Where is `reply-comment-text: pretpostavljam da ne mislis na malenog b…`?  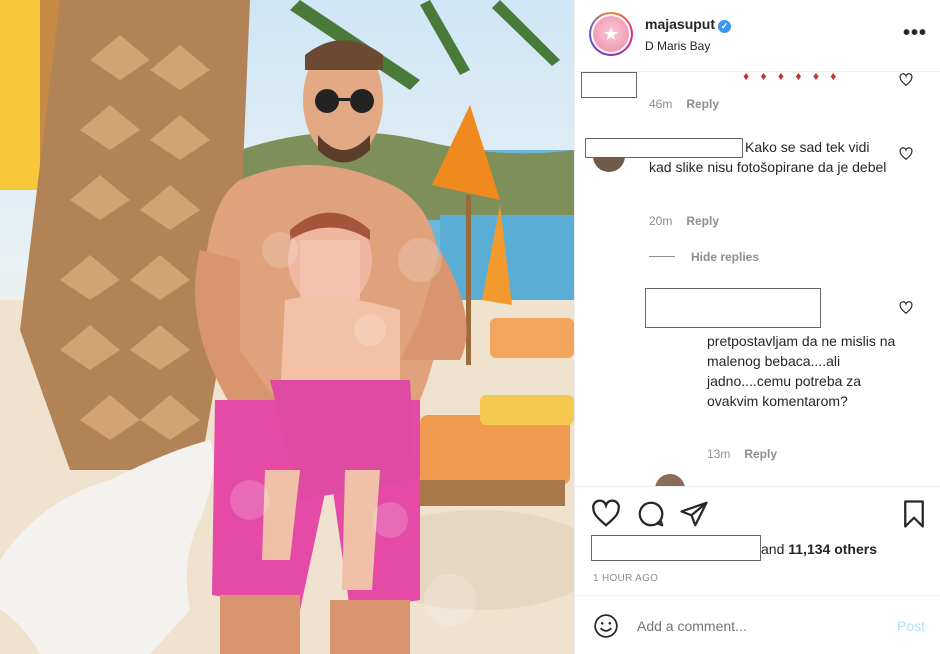 reply-comment-text: pretpostavljam da ne mislis na malenog b… is located at coordinates (801, 371).